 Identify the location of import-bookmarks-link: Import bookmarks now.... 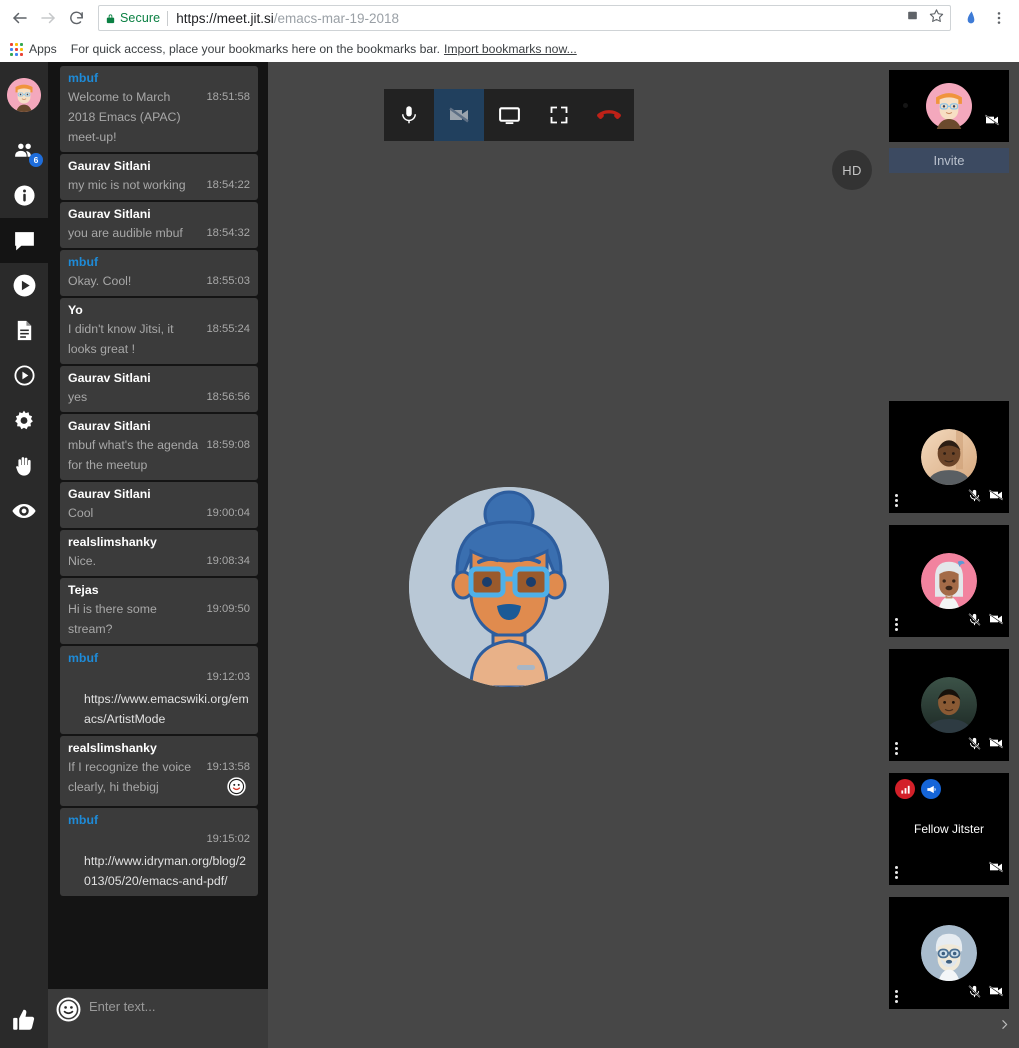
(510, 49).